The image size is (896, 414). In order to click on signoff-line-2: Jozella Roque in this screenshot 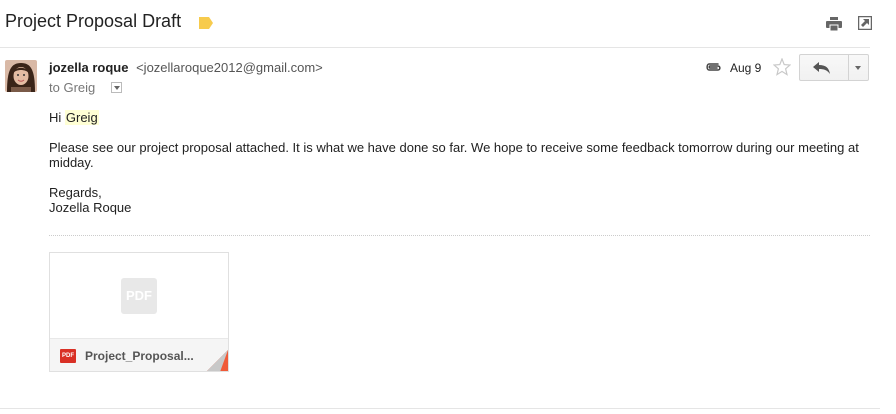, I will do `click(90, 207)`.